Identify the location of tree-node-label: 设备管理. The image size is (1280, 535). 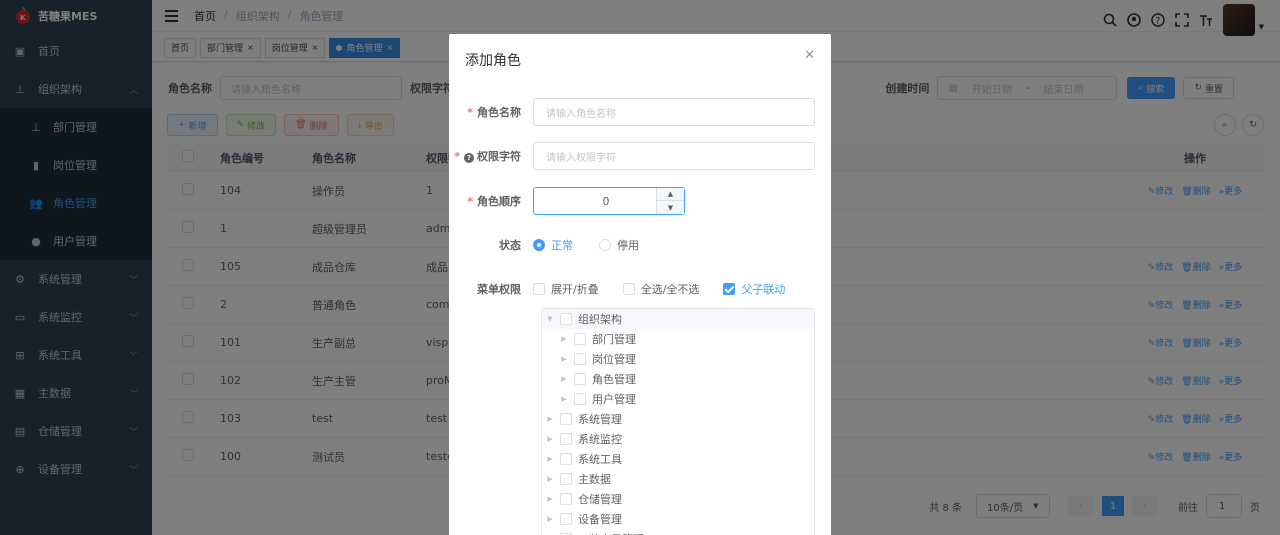
(600, 519).